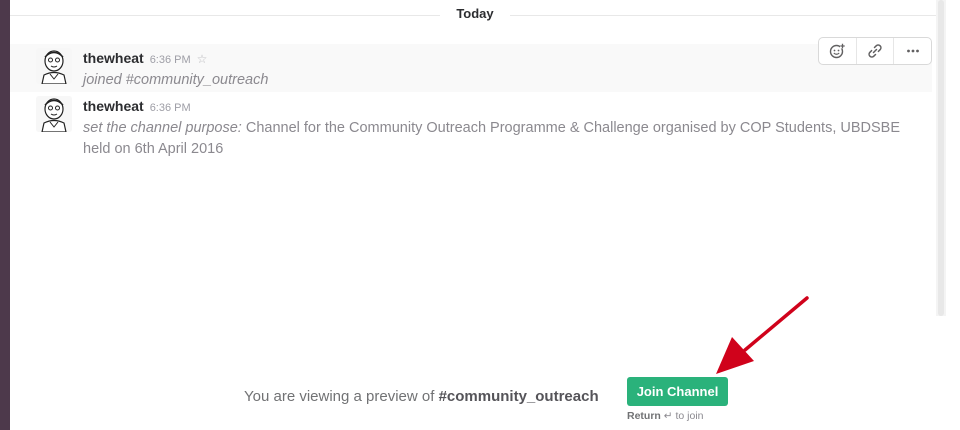  Describe the element at coordinates (677, 391) in the screenshot. I see `join-channel-button: Join Channel` at that location.